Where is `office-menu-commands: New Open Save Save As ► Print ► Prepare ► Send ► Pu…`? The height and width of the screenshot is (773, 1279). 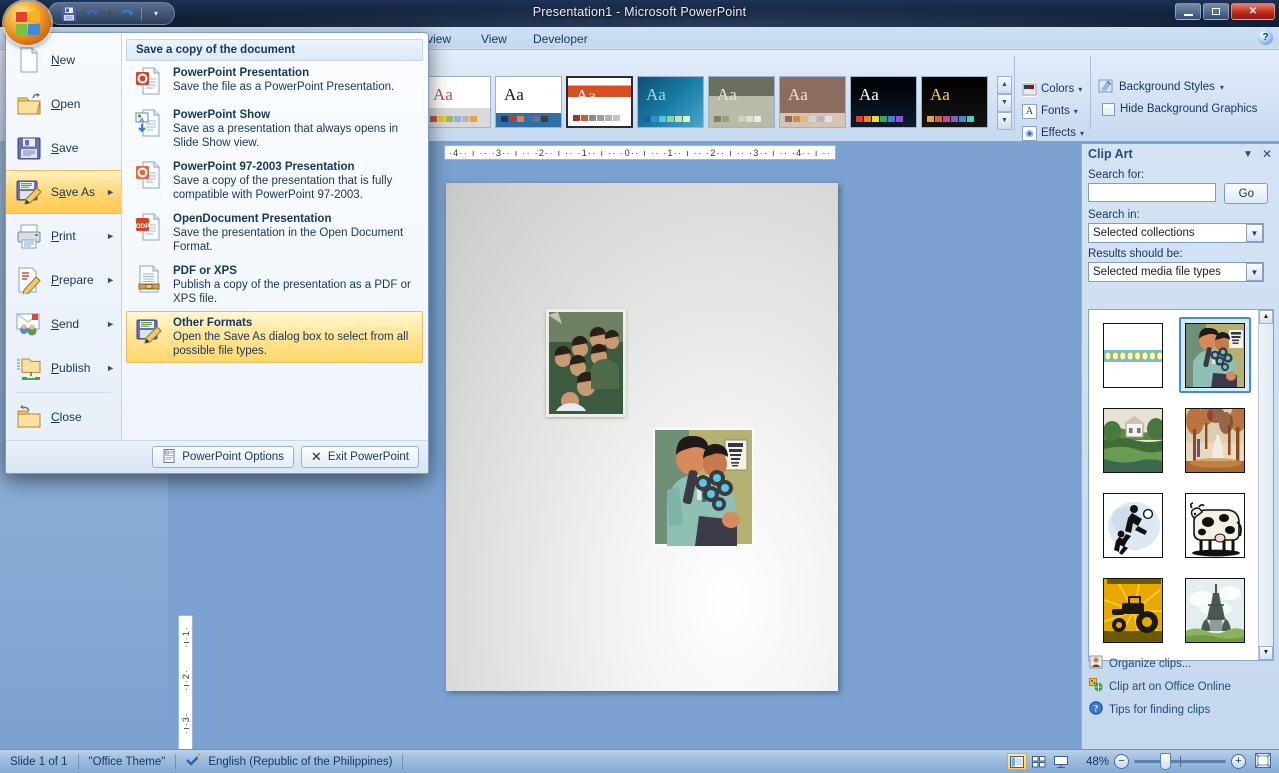 office-menu-commands: New Open Save Save As ► Print ► Prepare ► Send ► Pu… is located at coordinates (64, 236).